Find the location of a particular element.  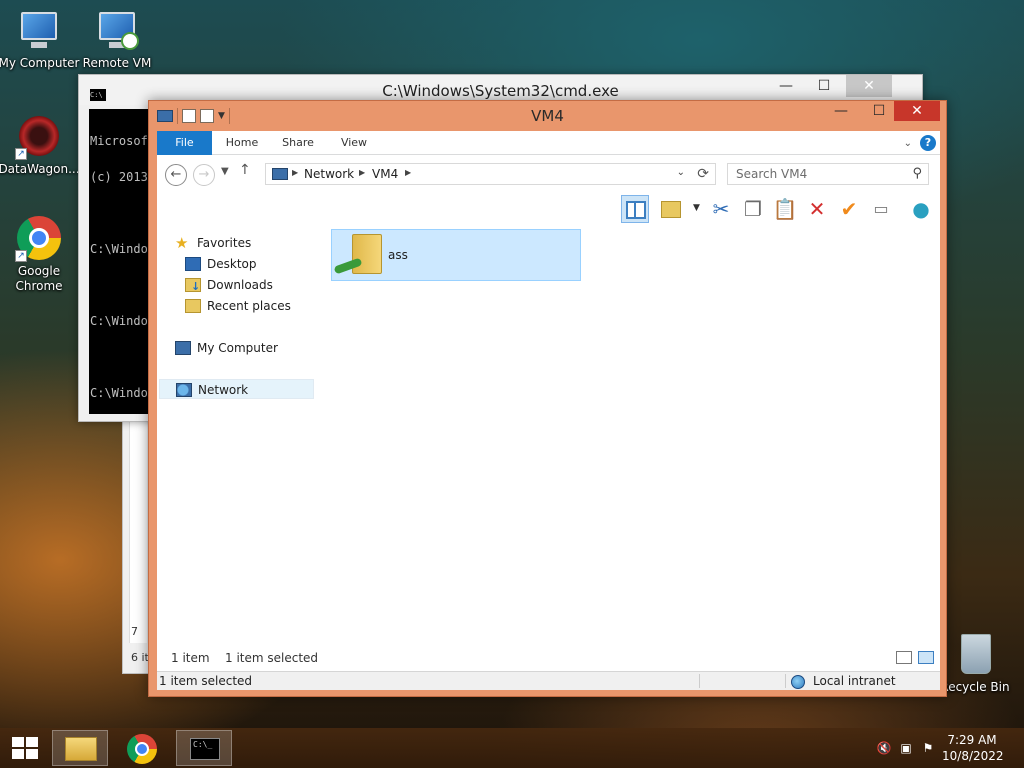

copy-button: ❐ is located at coordinates (753, 209).